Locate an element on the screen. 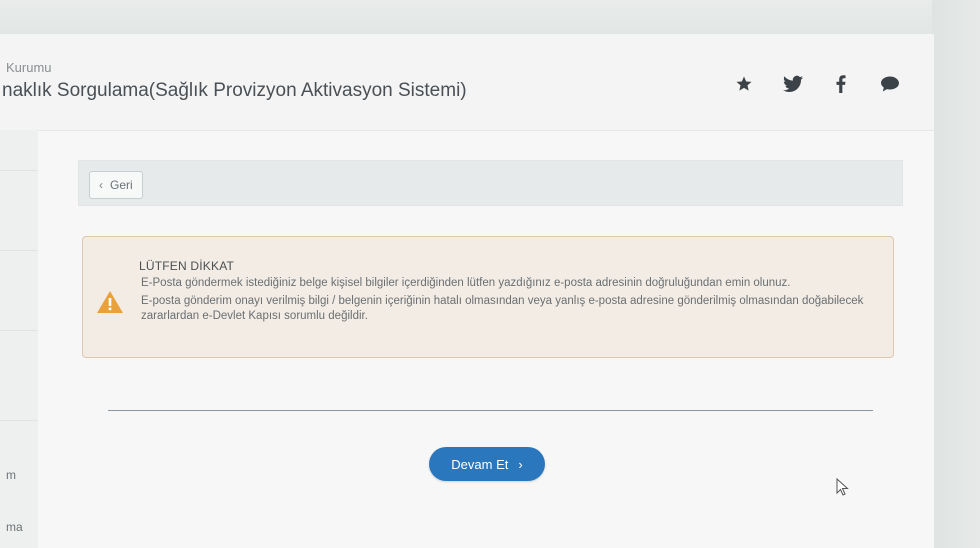 The image size is (980, 548). chevron-right-icon: › is located at coordinates (520, 464).